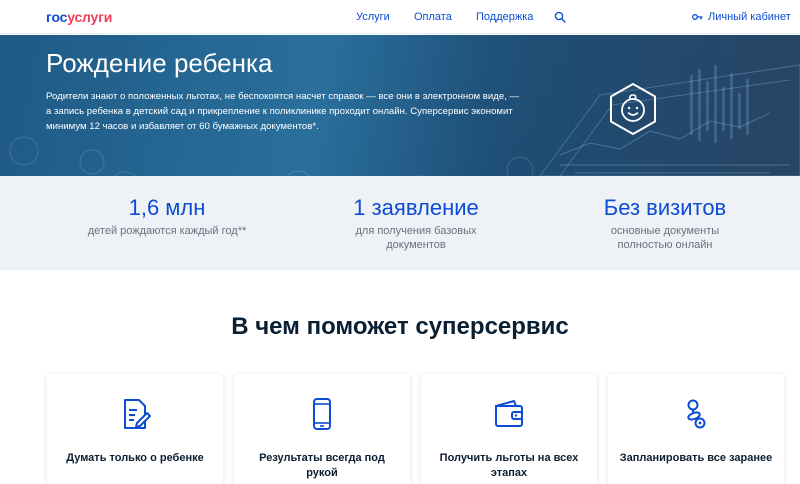 The width and height of the screenshot is (800, 484). I want to click on stat-children-per-year: 1,6 млн детей рождаются каждый год**, so click(167, 216).